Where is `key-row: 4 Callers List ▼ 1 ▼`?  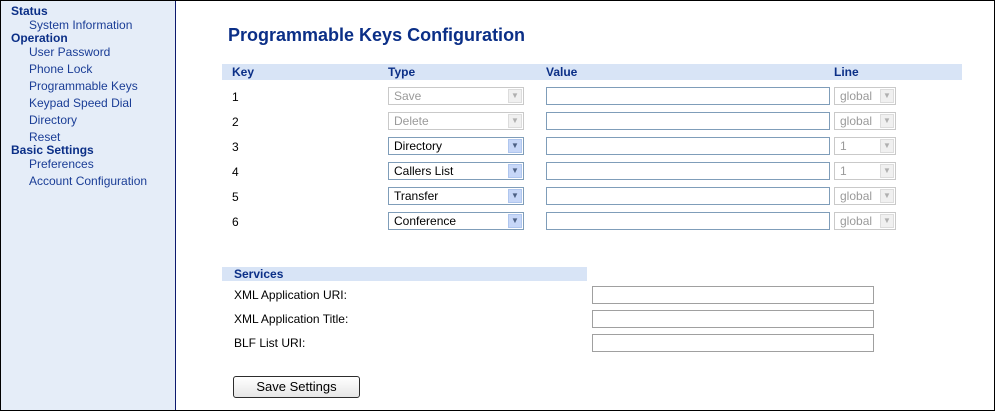
key-row: 4 Callers List ▼ 1 ▼ is located at coordinates (592, 172).